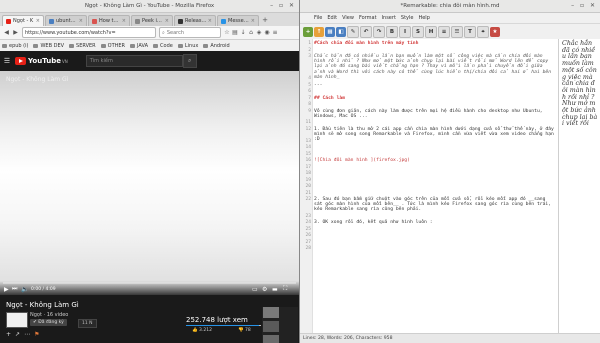  Describe the element at coordinates (216, 46) in the screenshot. I see `bookmark-folder: Android` at that location.